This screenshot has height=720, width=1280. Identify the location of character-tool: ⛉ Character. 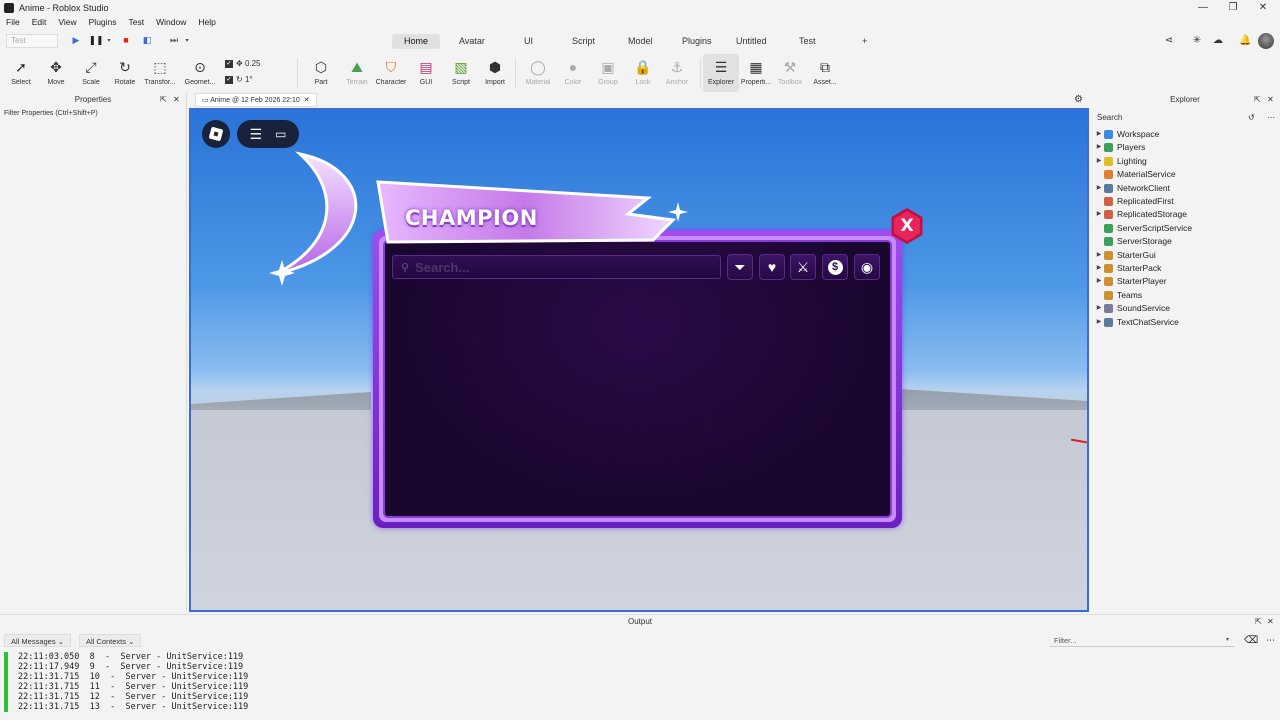
(391, 73).